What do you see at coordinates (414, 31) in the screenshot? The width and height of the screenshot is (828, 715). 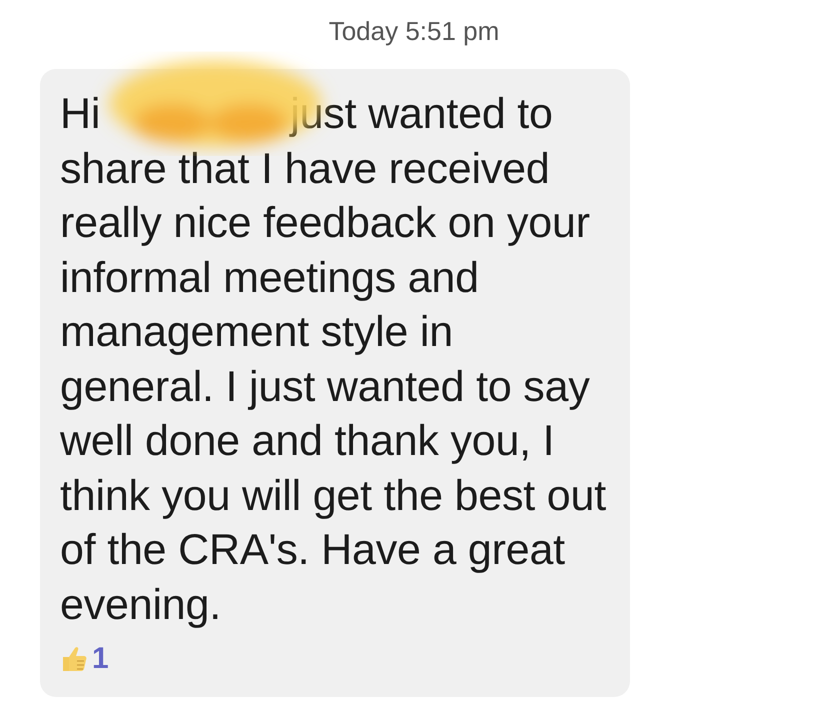 I see `timestamp: Today 5:51 pm` at bounding box center [414, 31].